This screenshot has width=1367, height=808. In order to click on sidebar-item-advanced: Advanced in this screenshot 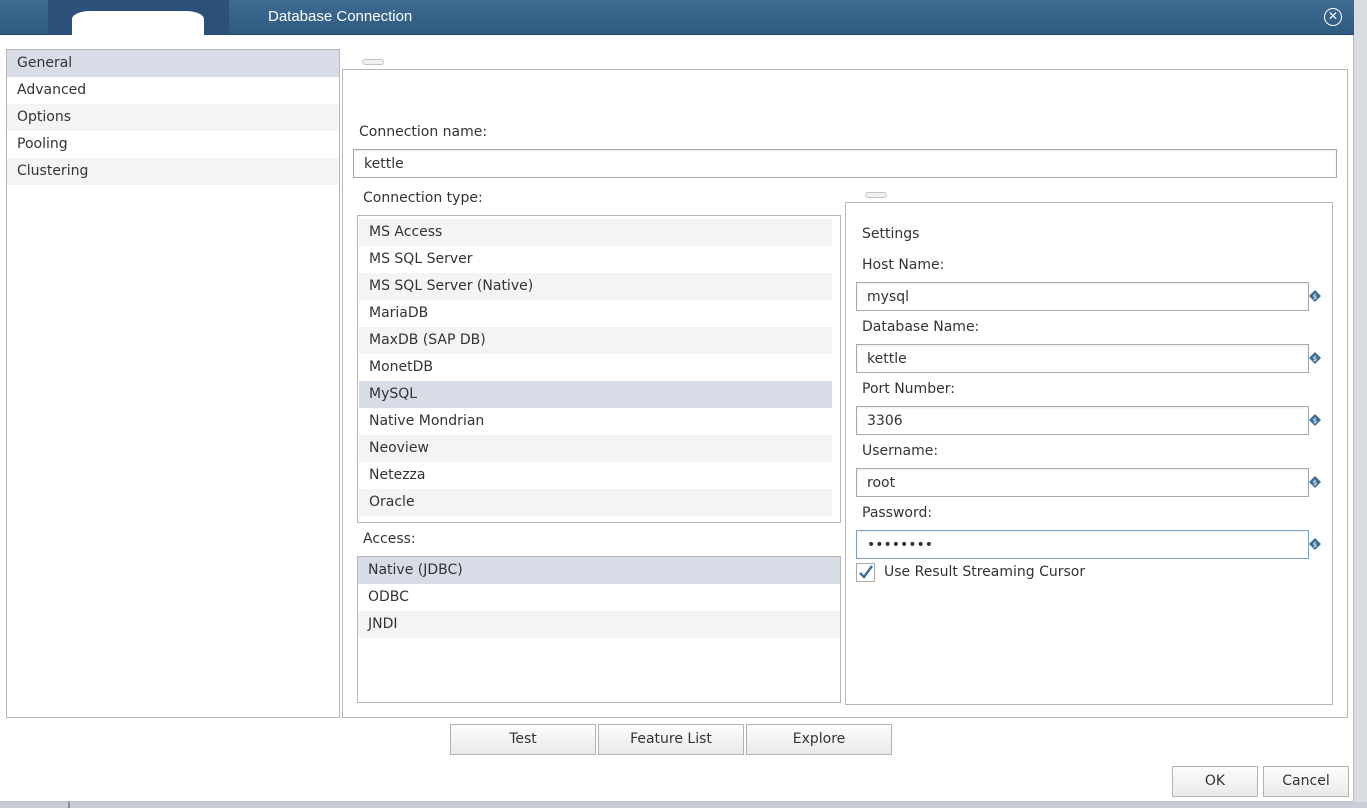, I will do `click(173, 90)`.